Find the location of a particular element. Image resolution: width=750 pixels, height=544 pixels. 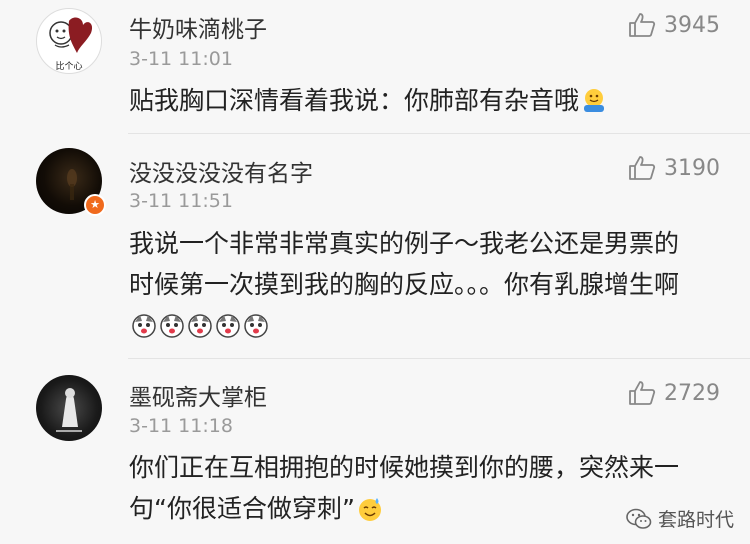

like-count: 3190 is located at coordinates (692, 168).